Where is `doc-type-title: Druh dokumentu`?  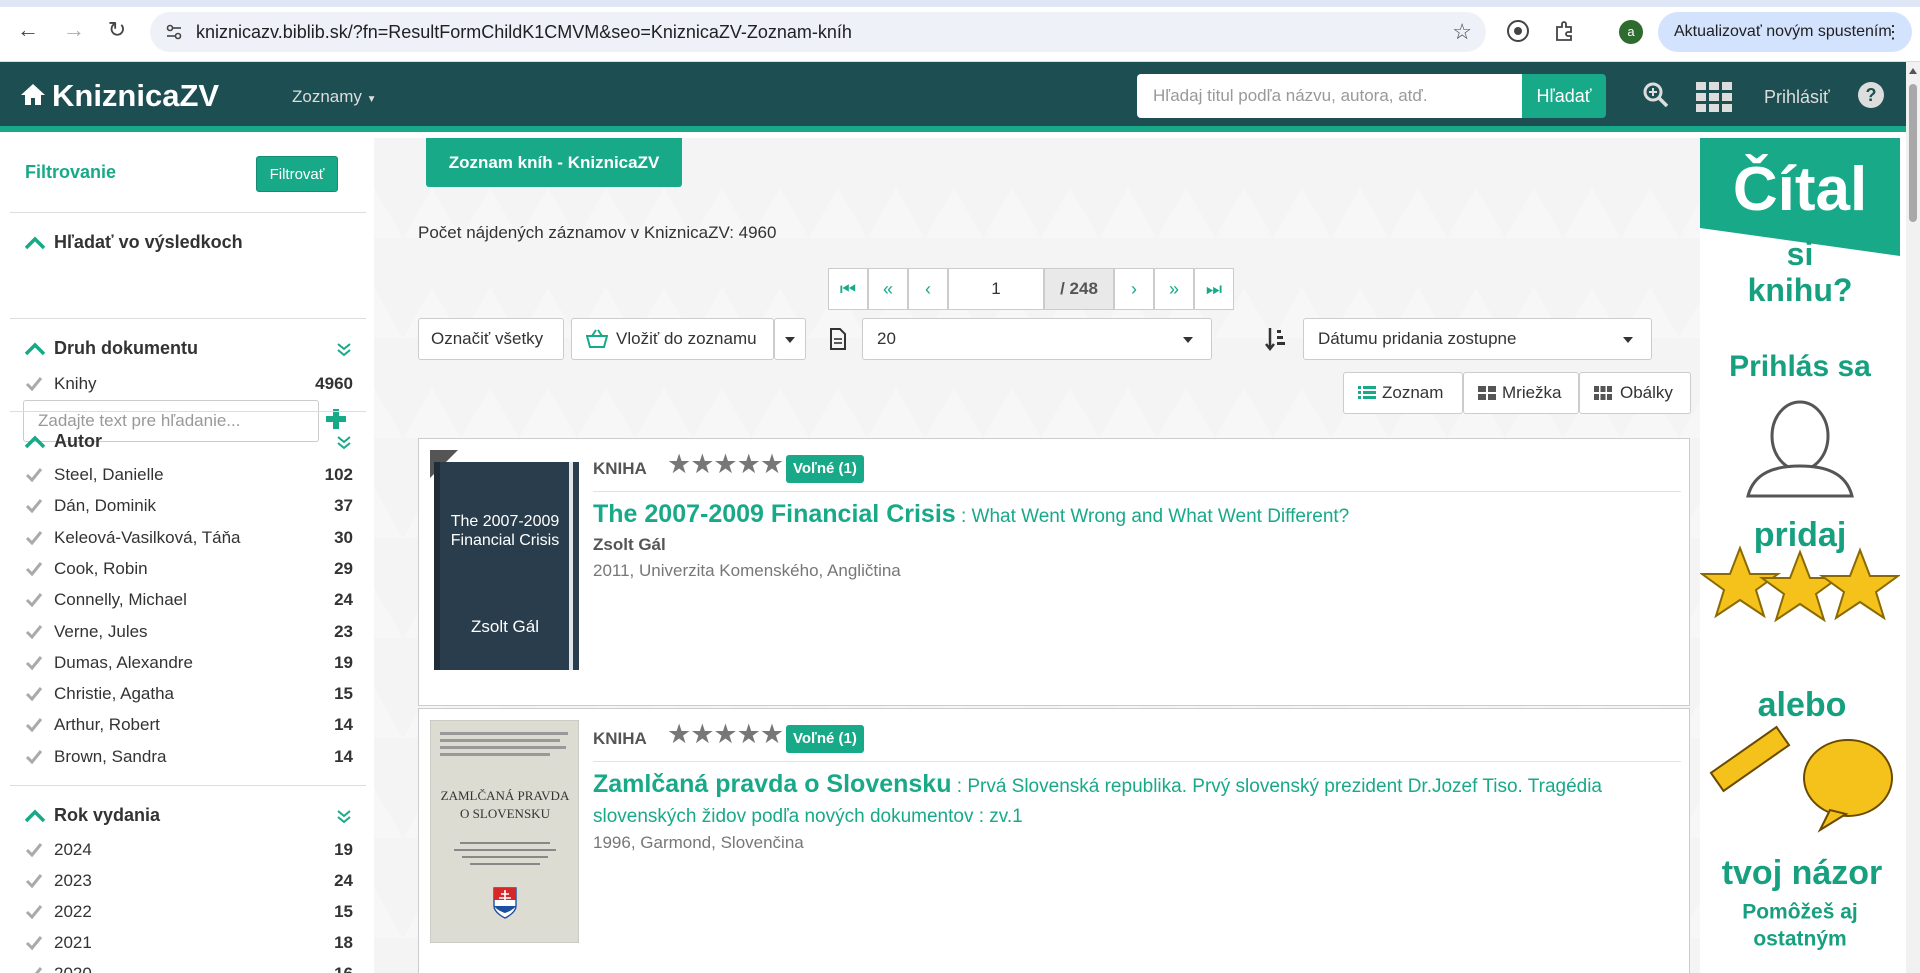 doc-type-title: Druh dokumentu is located at coordinates (126, 348).